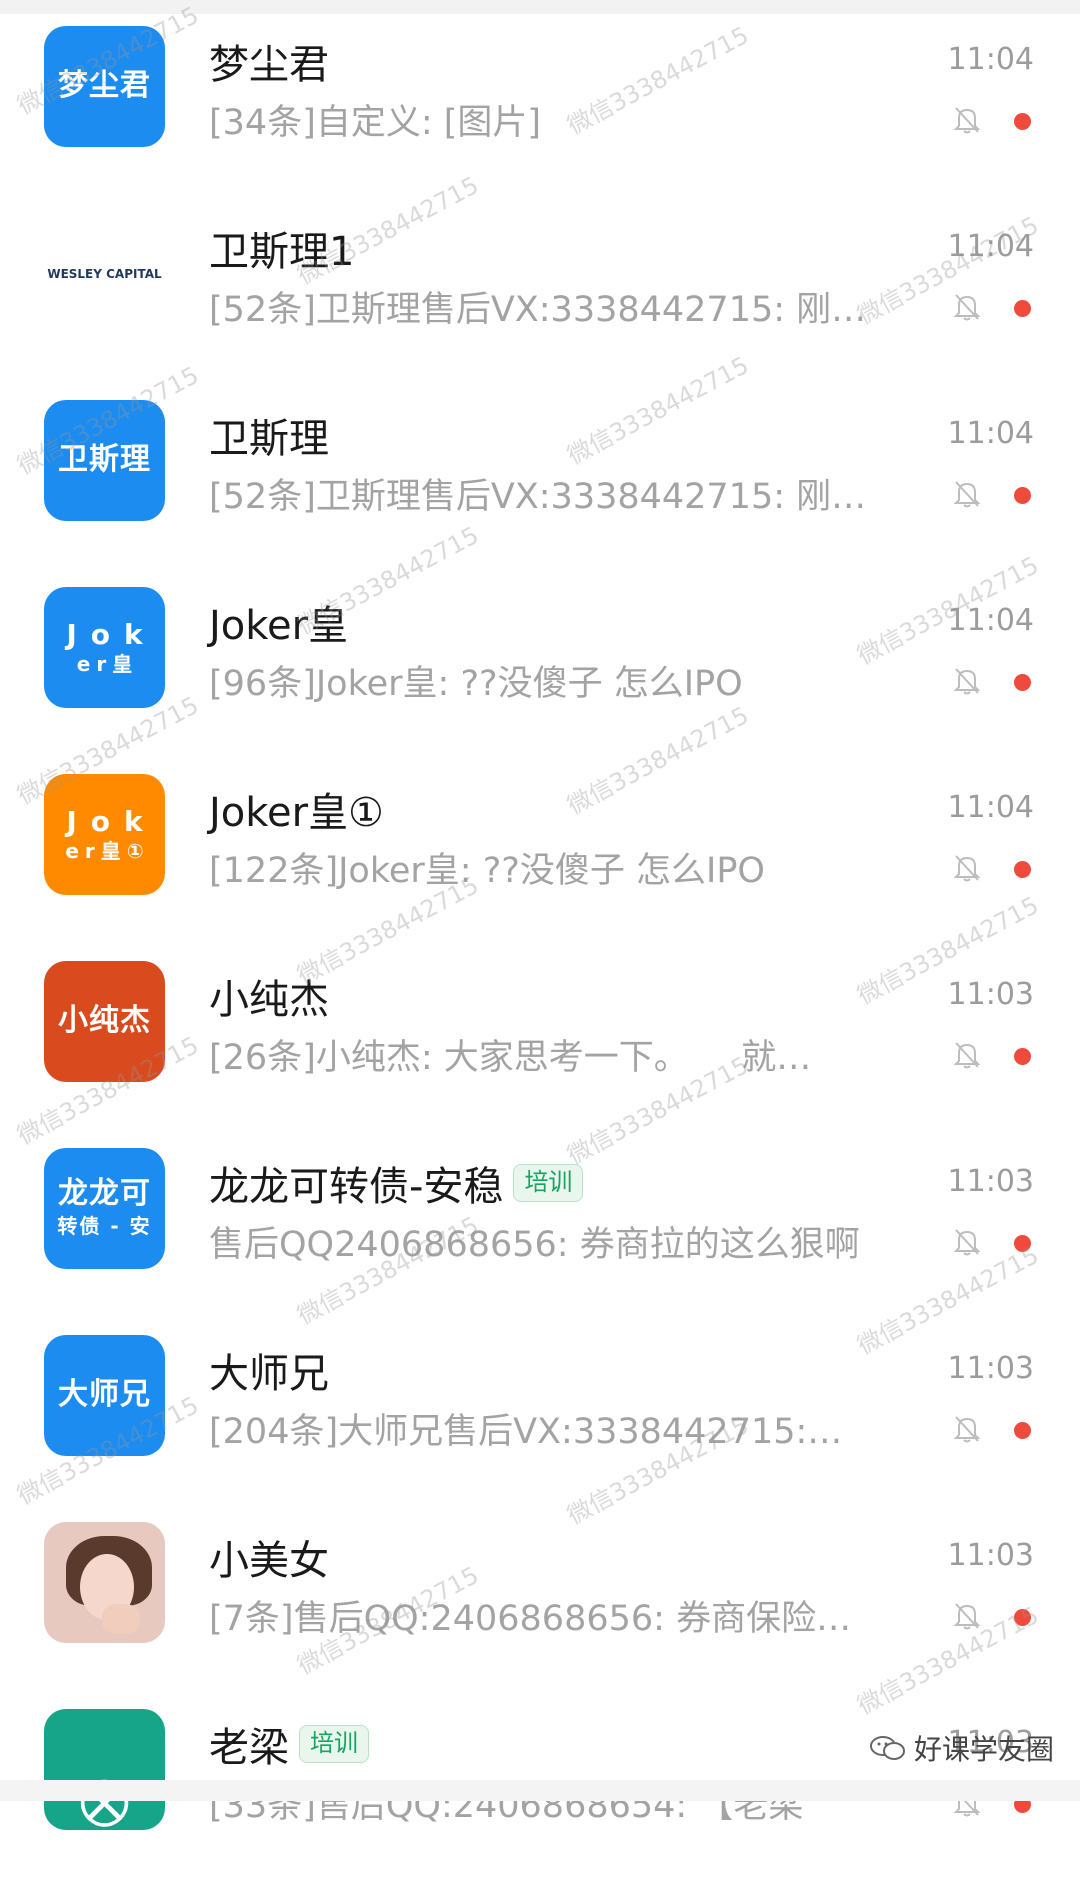 The width and height of the screenshot is (1080, 1884). What do you see at coordinates (104, 1194) in the screenshot?
I see `avatar-label: 龙龙可` at bounding box center [104, 1194].